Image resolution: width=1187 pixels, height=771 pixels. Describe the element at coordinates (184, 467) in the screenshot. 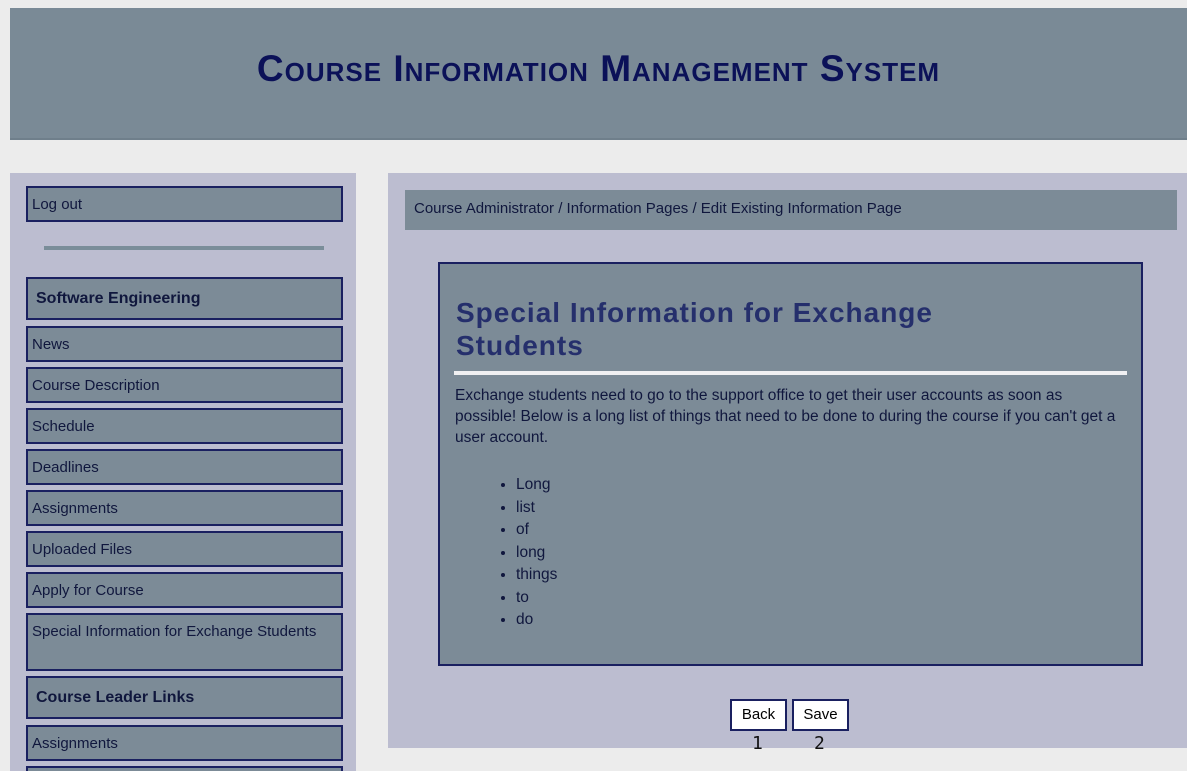

I see `sidebar-item-deadlines: Deadlines` at that location.